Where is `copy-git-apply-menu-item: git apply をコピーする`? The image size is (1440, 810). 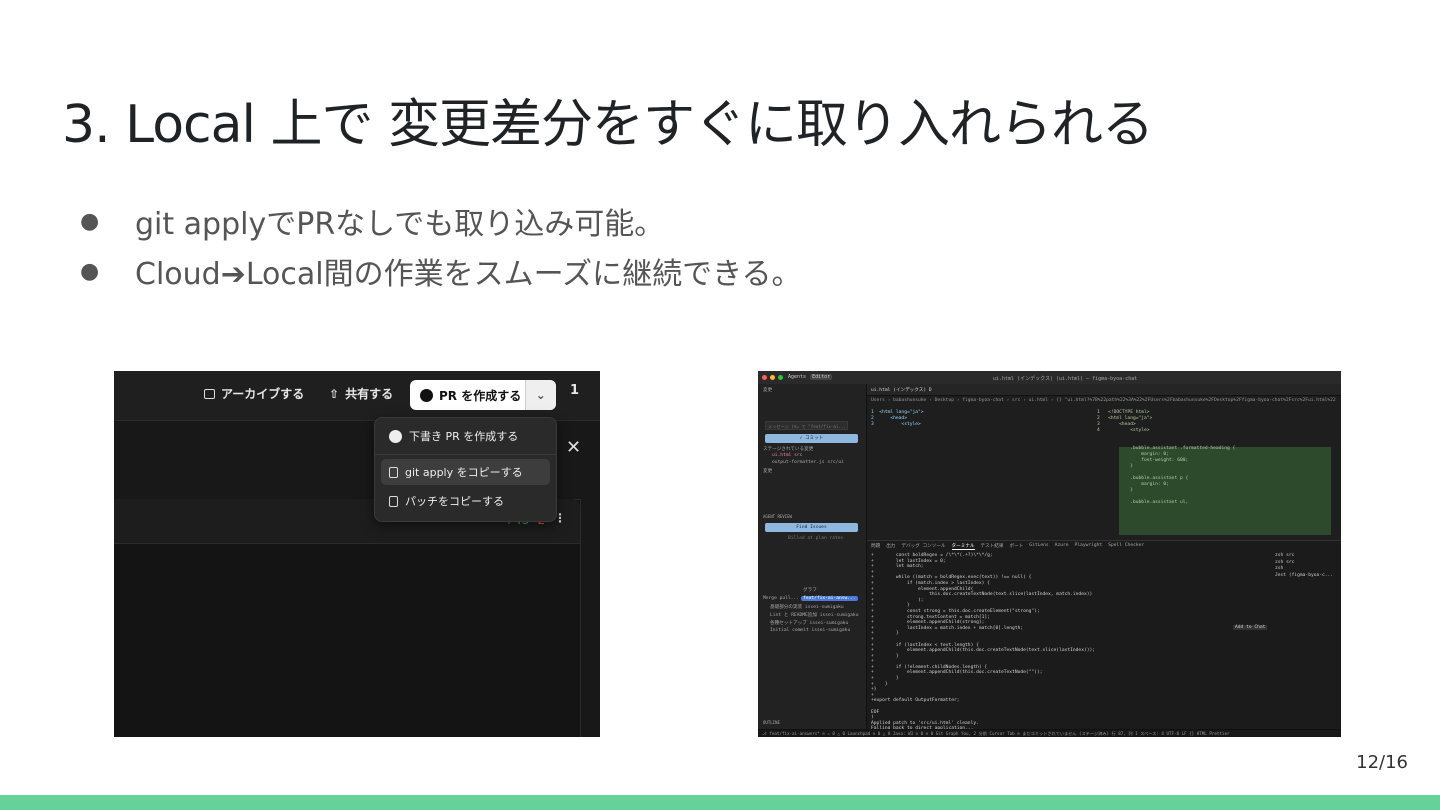 copy-git-apply-menu-item: git apply をコピーする is located at coordinates (465, 472).